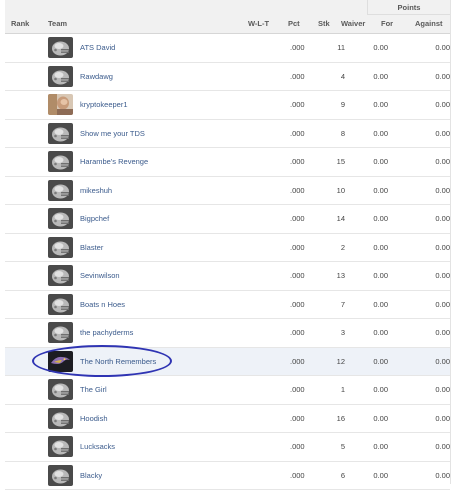  I want to click on col-points-for: For, so click(387, 24).